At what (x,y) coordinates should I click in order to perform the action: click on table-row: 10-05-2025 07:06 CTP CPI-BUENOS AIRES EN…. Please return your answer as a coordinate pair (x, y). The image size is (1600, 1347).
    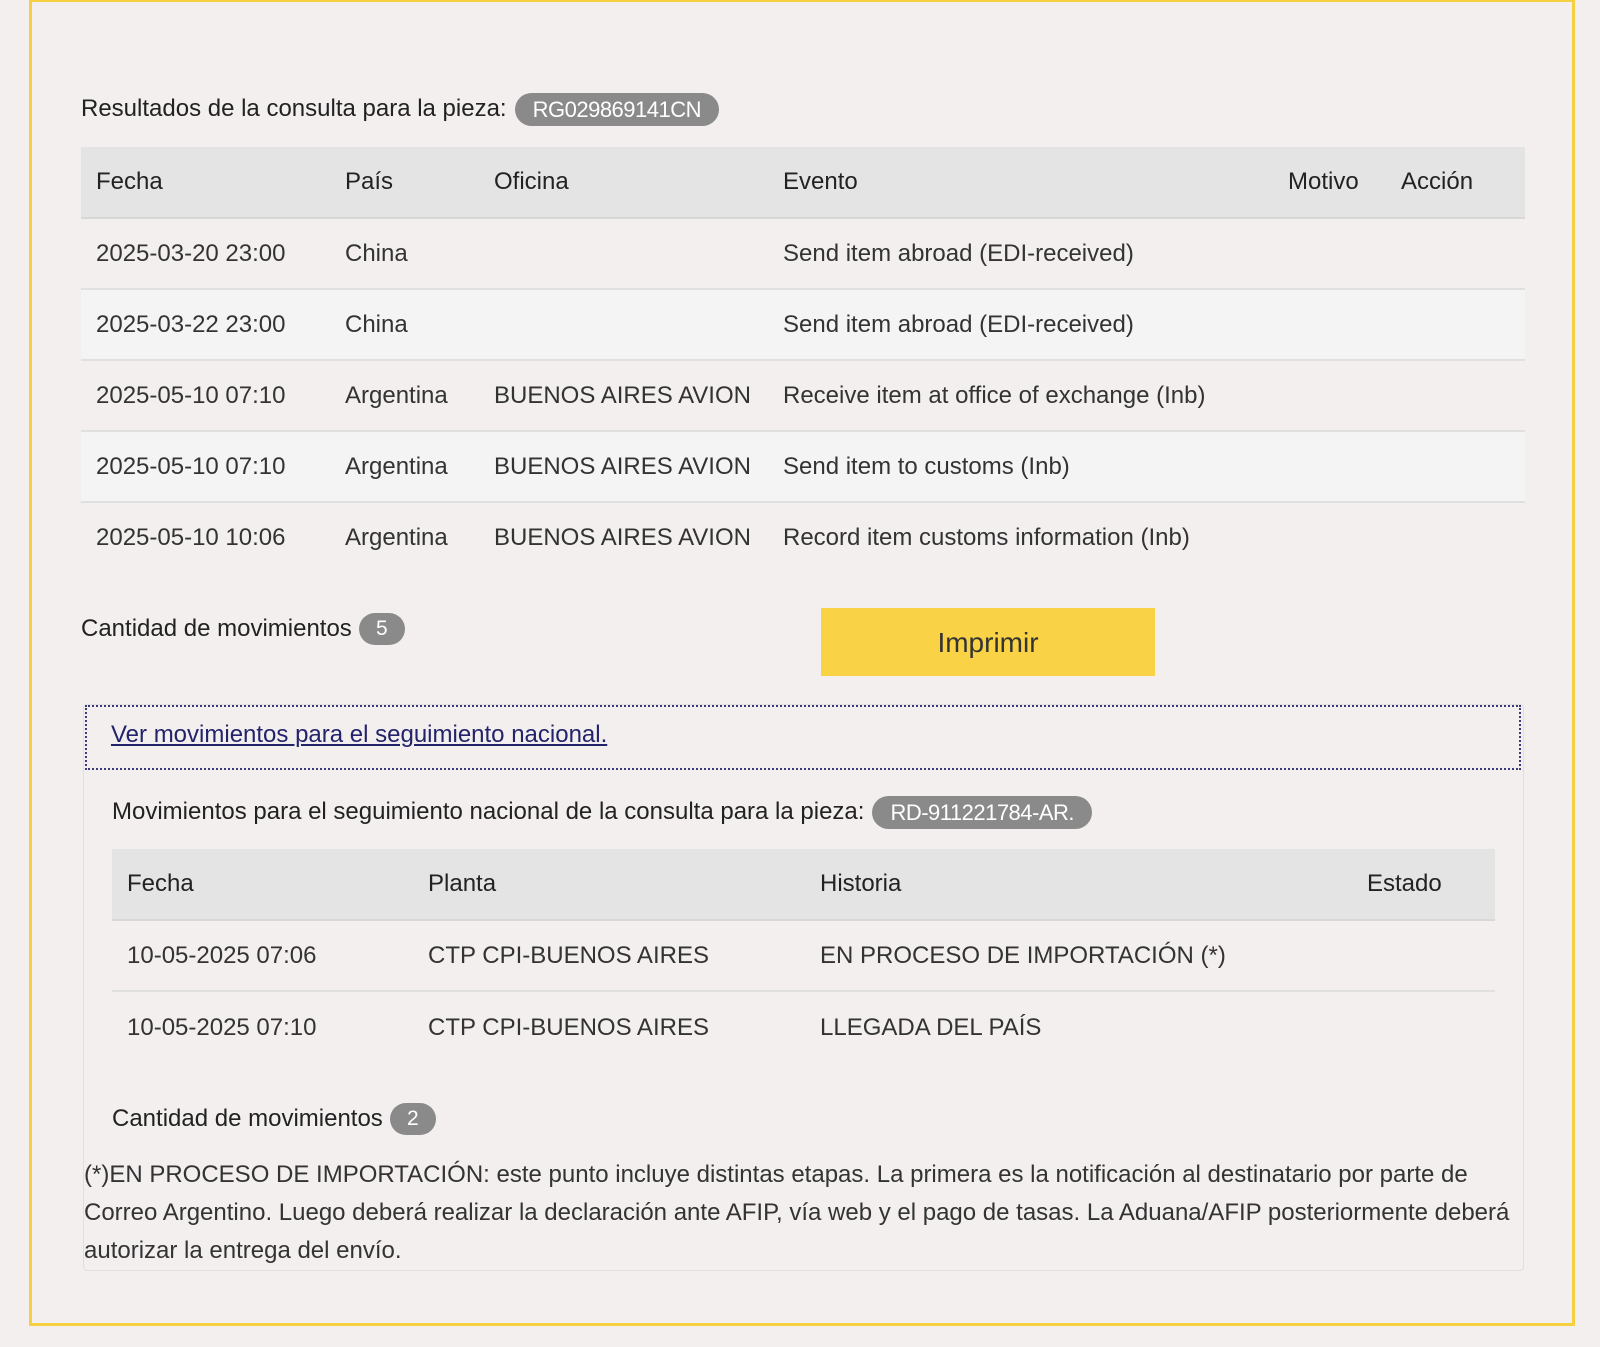
    Looking at the image, I should click on (803, 956).